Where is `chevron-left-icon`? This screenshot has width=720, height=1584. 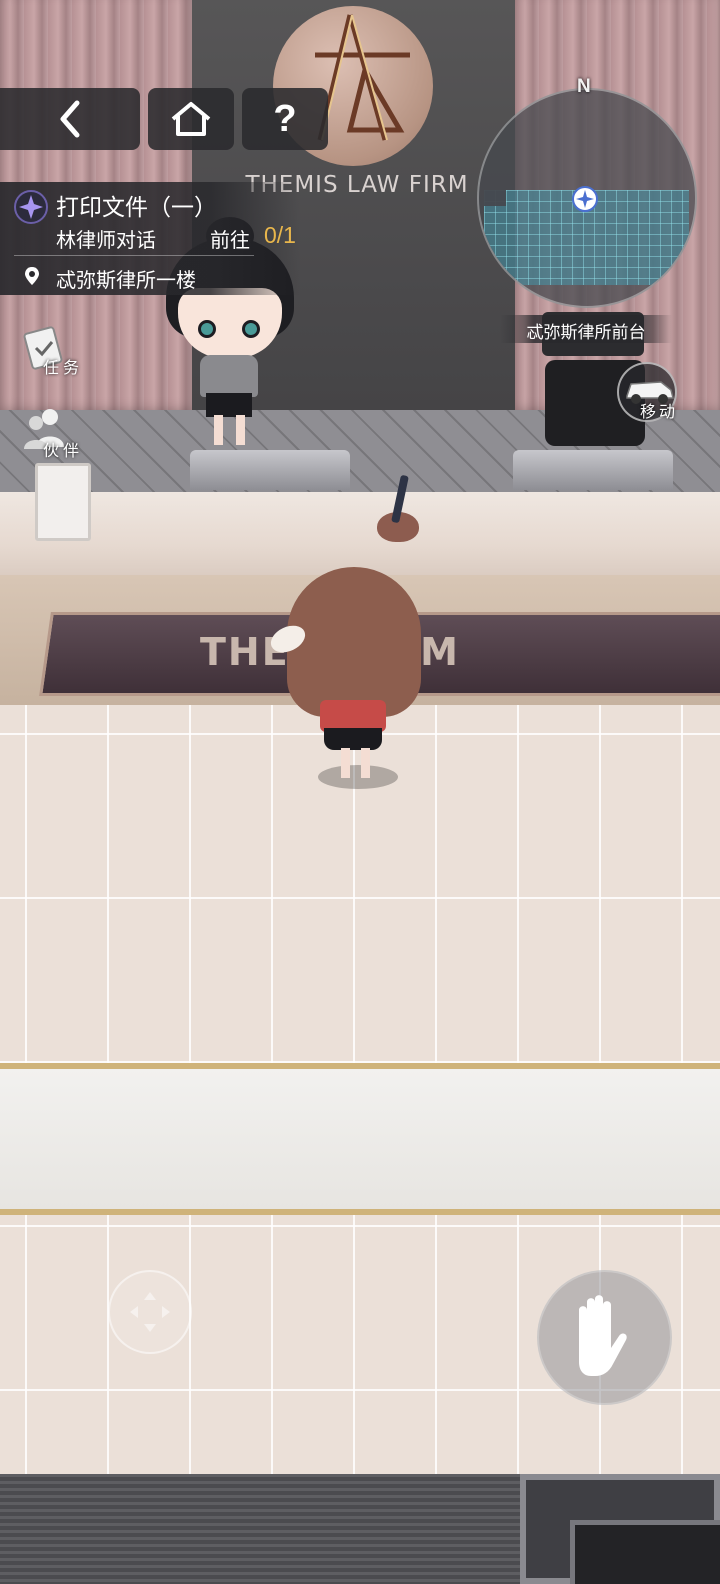 chevron-left-icon is located at coordinates (70, 119).